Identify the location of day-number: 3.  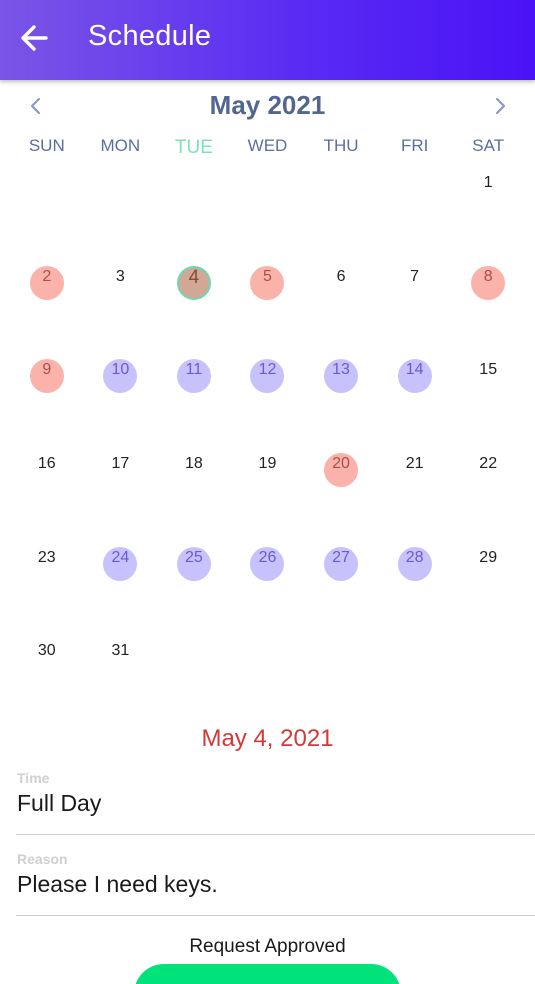
(120, 276).